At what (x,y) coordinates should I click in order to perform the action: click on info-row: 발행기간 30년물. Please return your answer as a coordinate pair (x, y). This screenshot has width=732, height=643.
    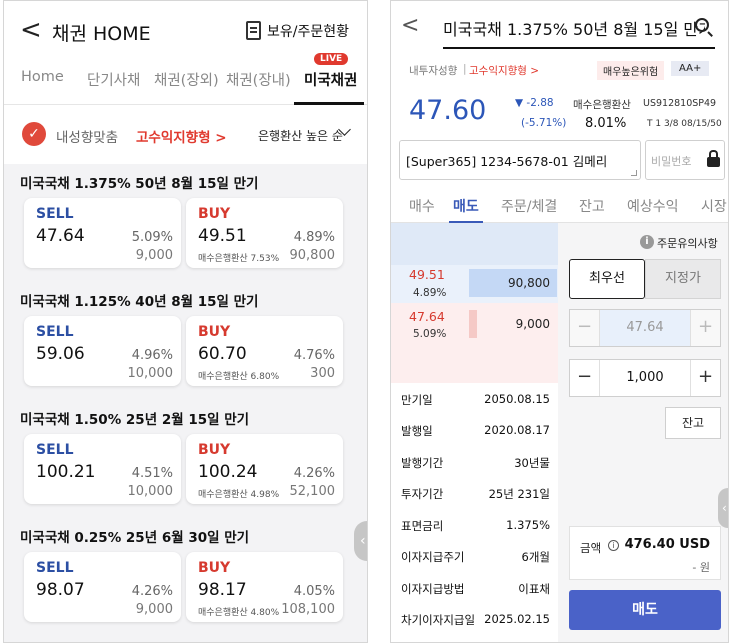
    Looking at the image, I should click on (474, 465).